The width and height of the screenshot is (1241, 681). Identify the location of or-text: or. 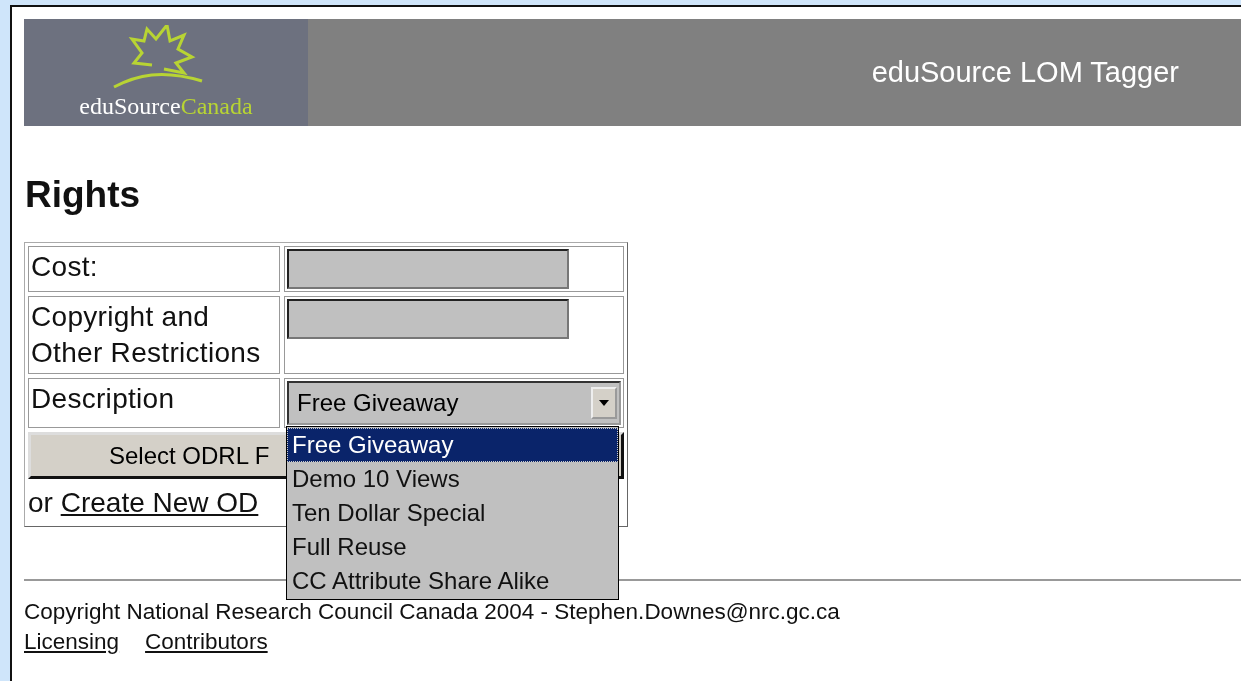
(40, 502).